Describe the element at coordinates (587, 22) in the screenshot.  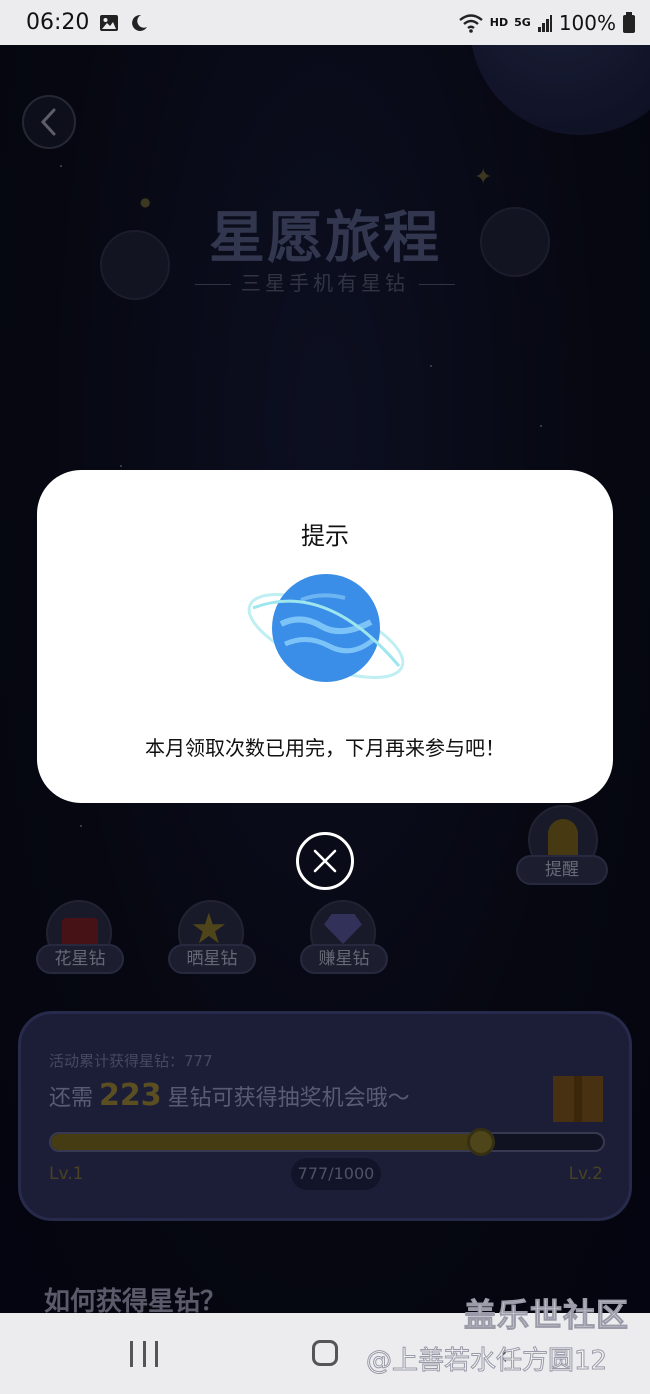
I see `battery-percent: 100%` at that location.